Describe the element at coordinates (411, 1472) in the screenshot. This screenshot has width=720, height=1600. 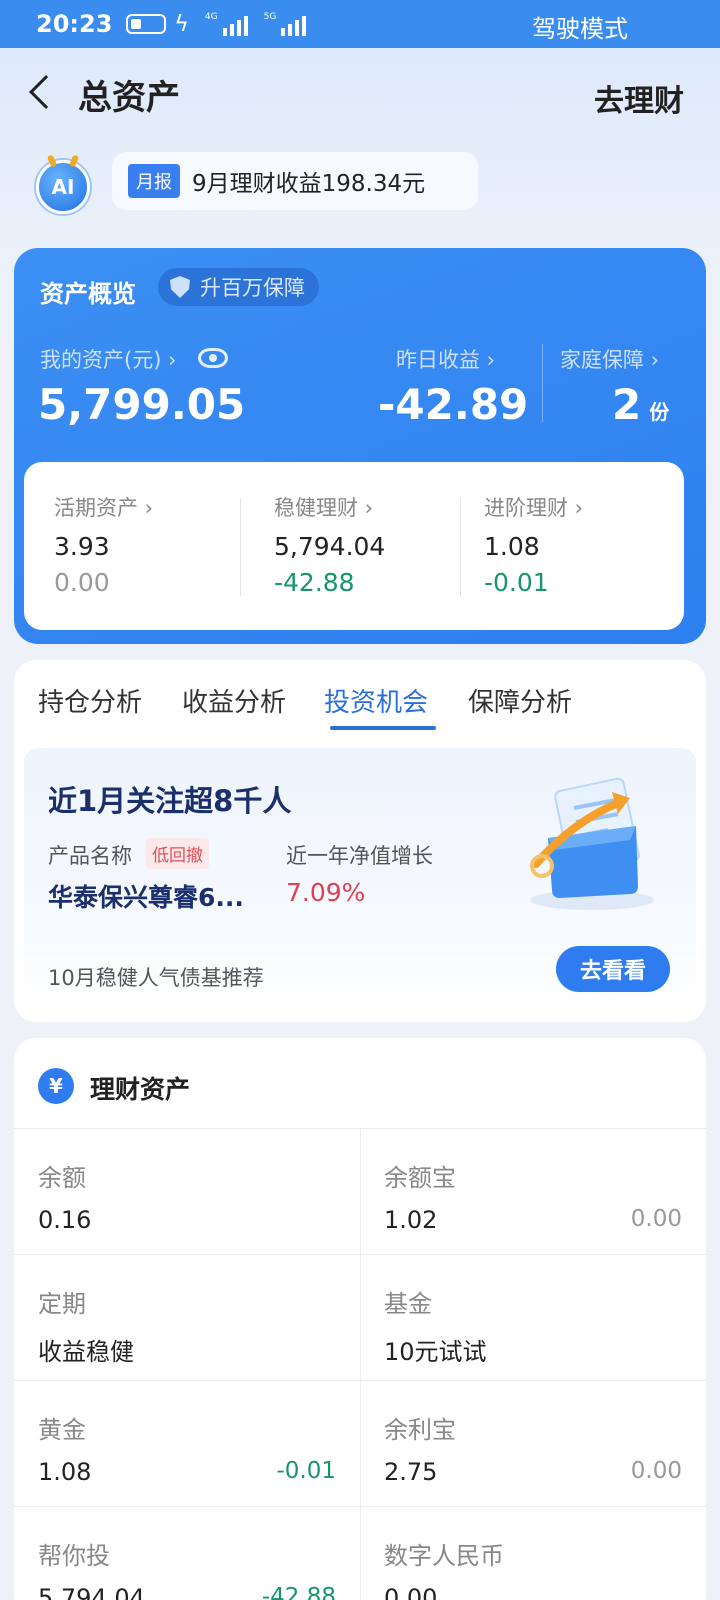
I see `asset-cell-value: 2.75` at that location.